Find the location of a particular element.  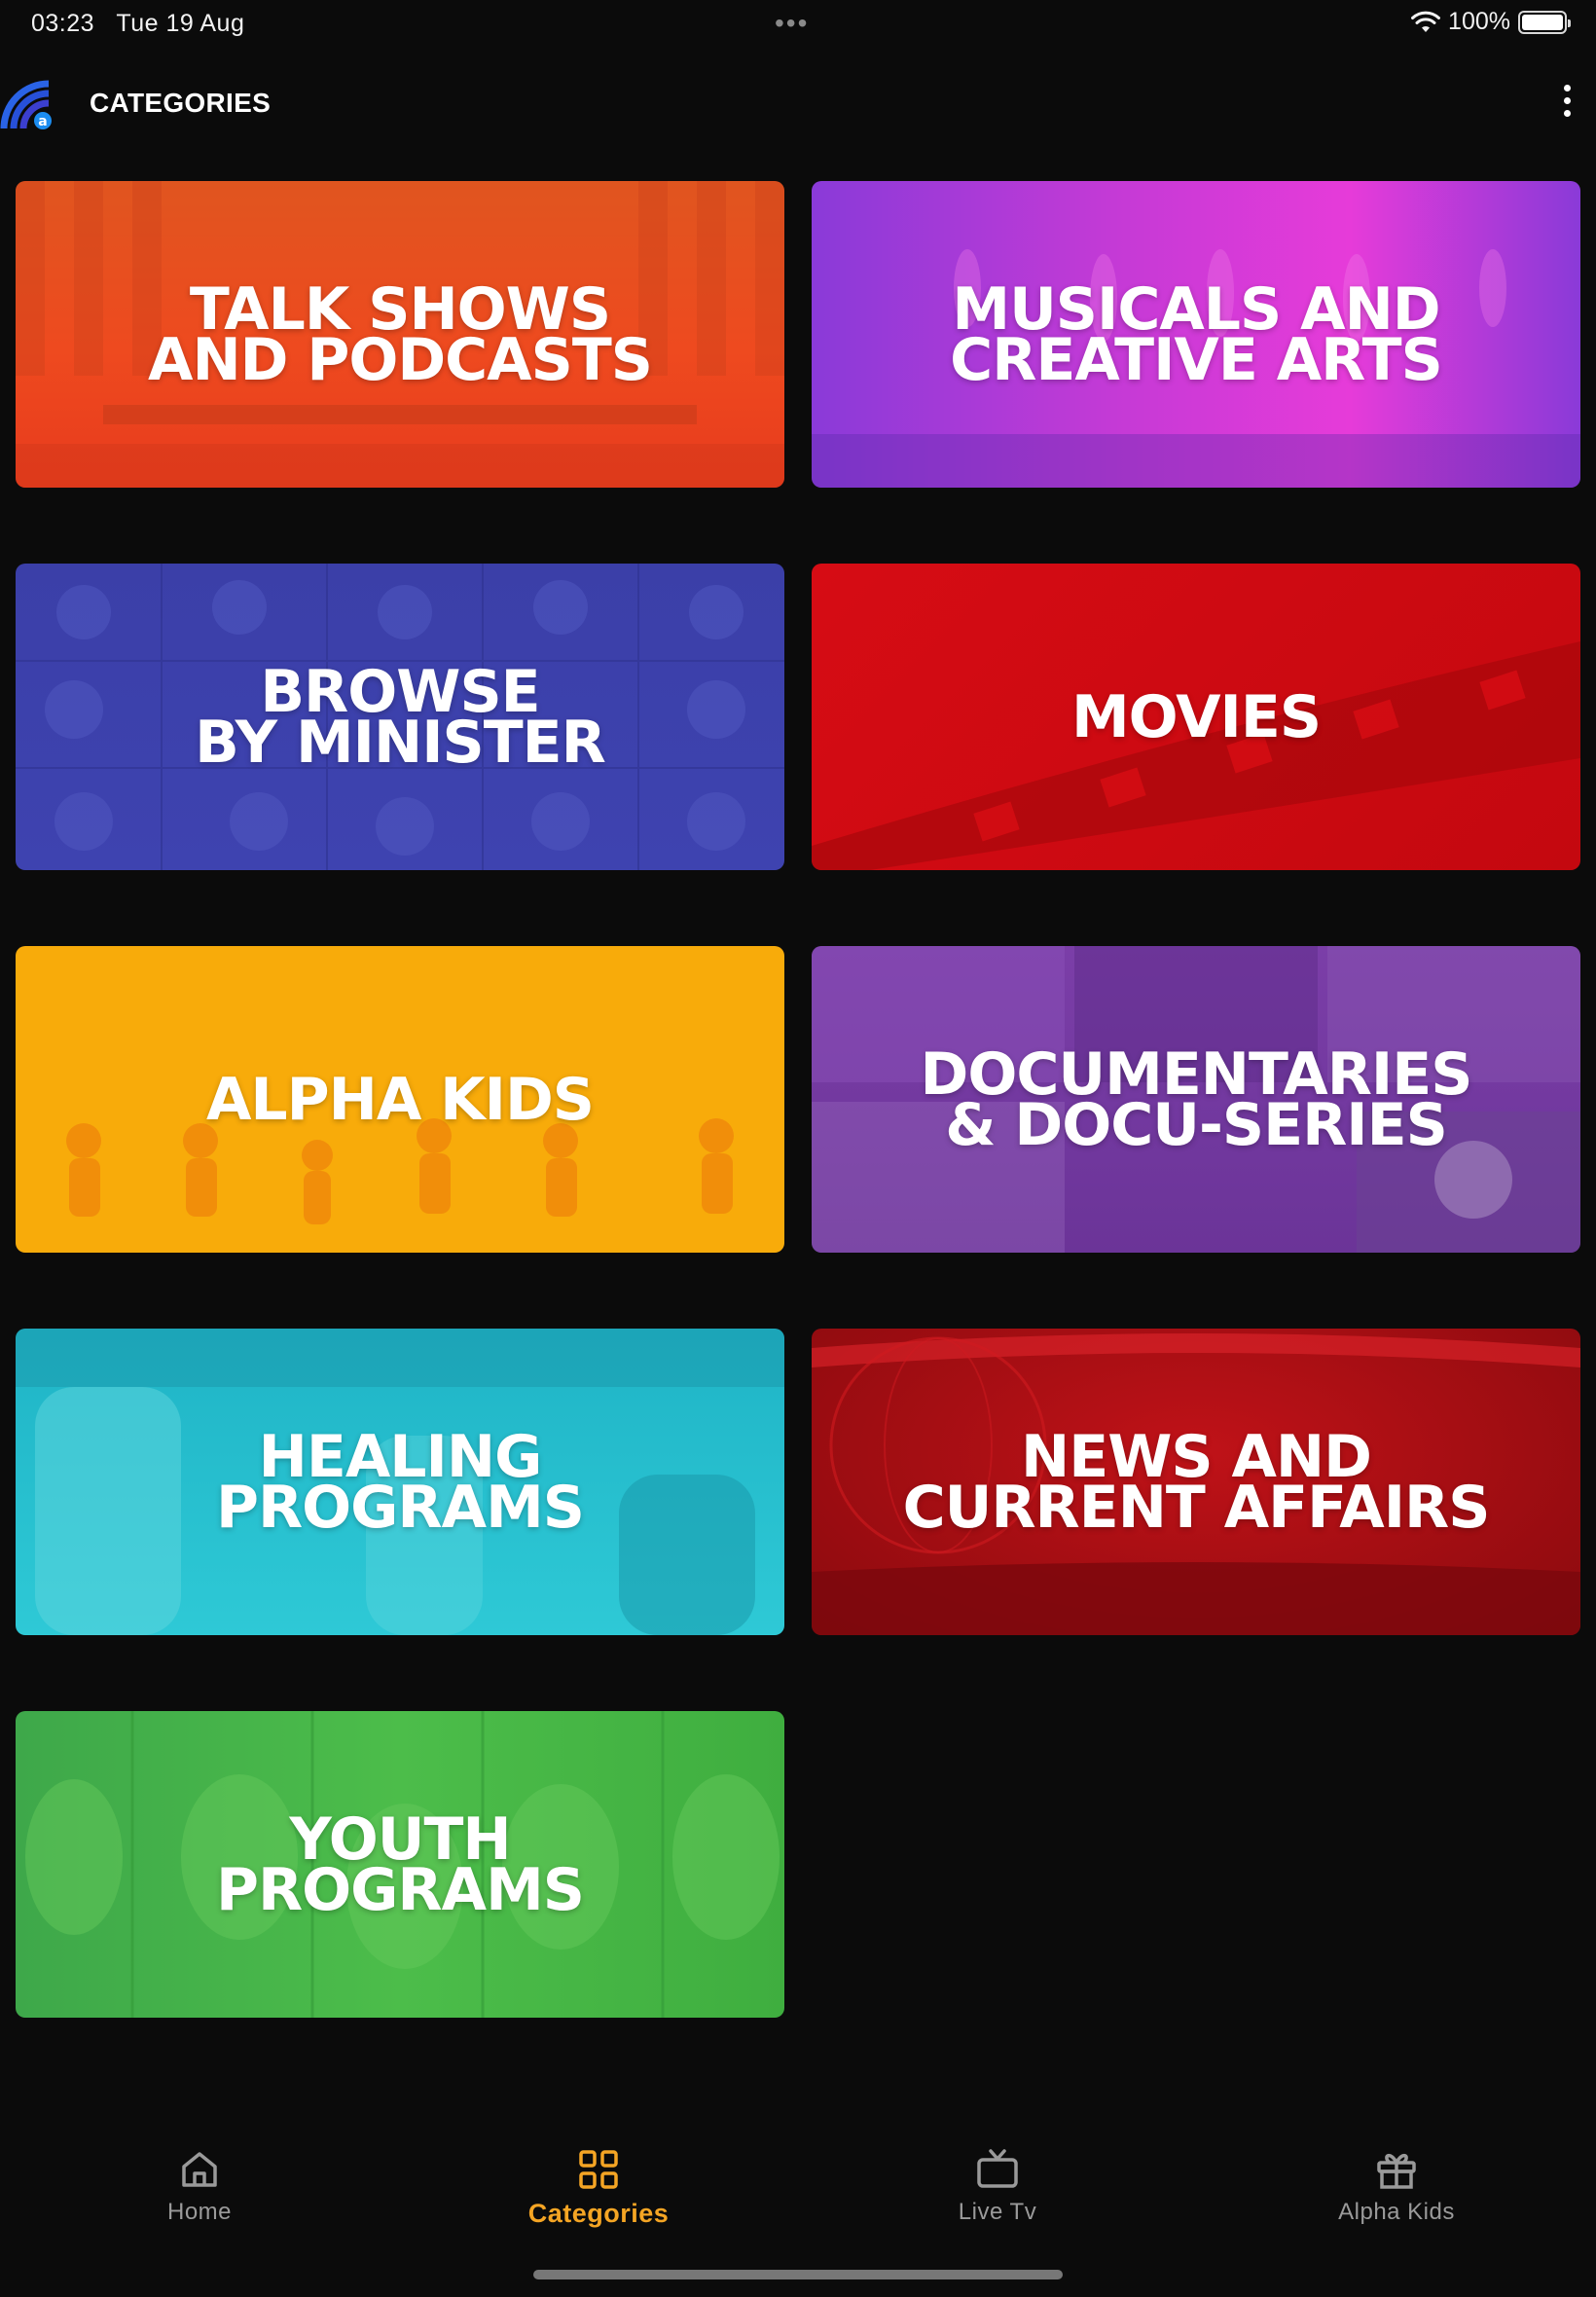

battery-percentage: 100% is located at coordinates (1479, 21).